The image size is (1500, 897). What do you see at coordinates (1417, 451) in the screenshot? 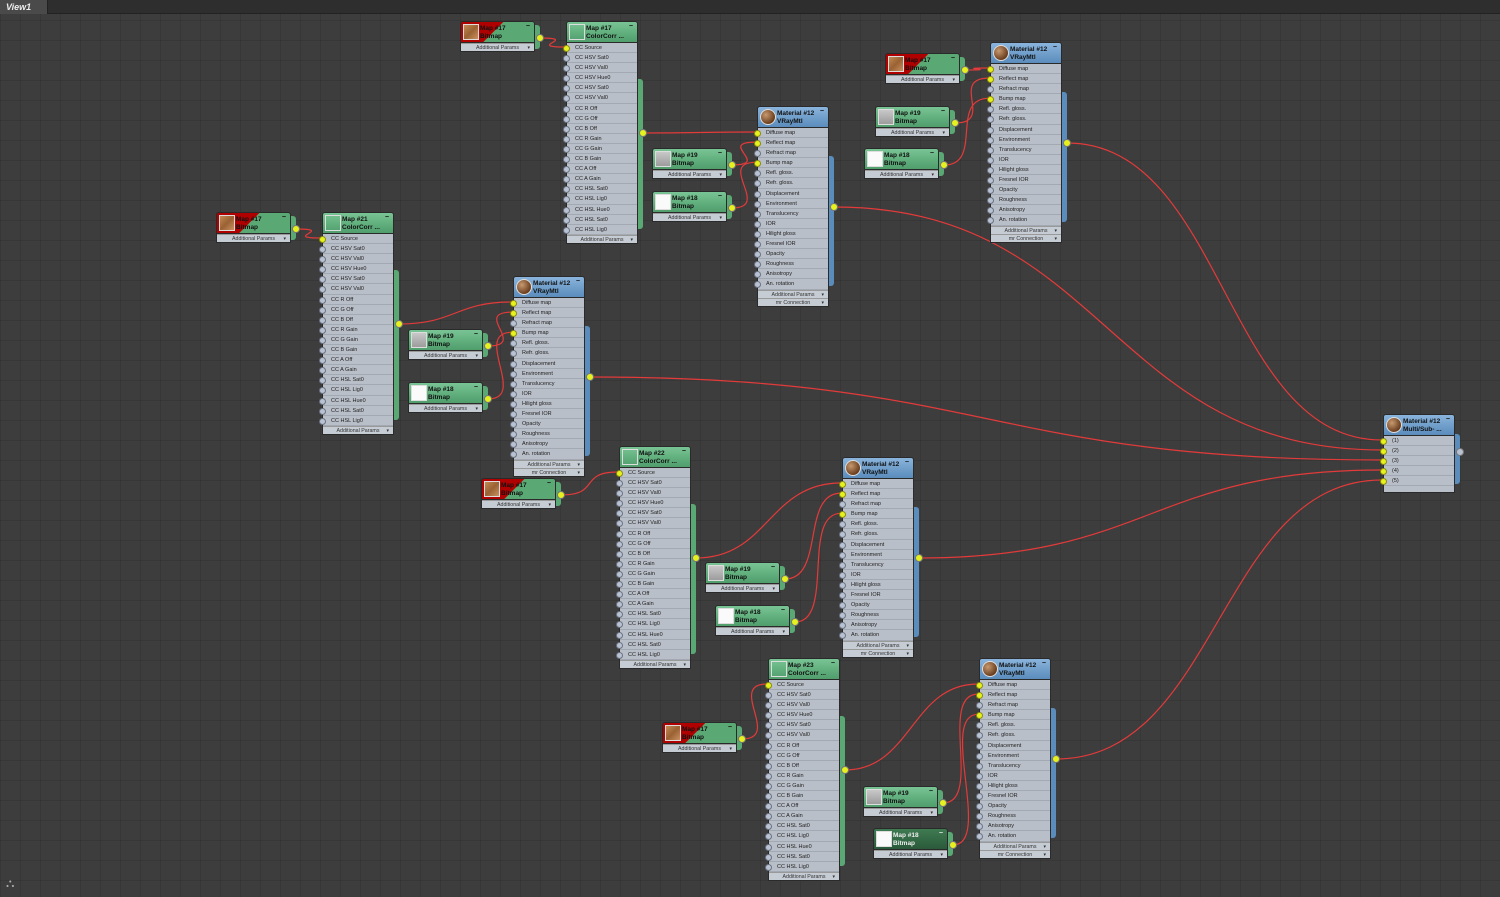
I see `input-slot: (2)` at bounding box center [1417, 451].